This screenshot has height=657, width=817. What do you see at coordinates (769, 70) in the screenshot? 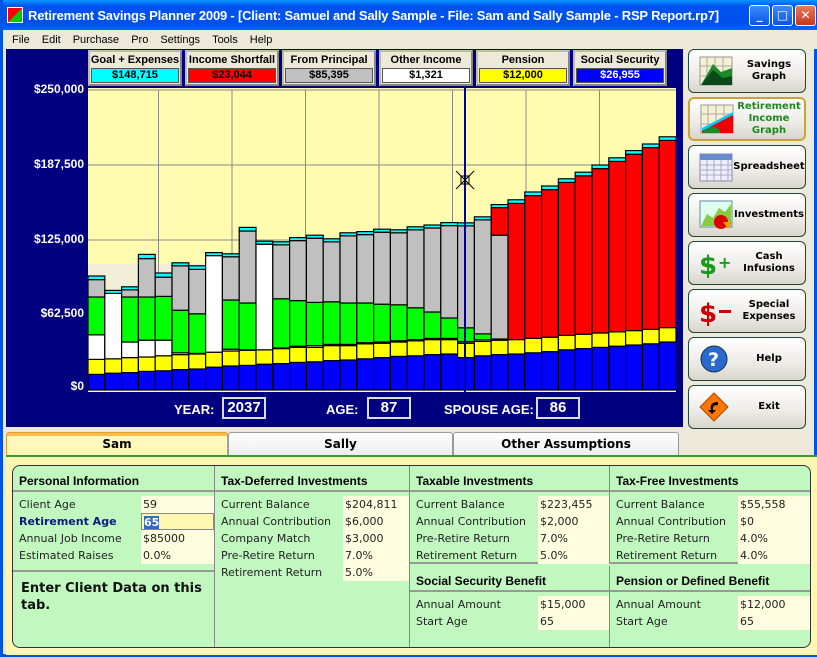
I see `button-label: Savings Graph` at bounding box center [769, 70].